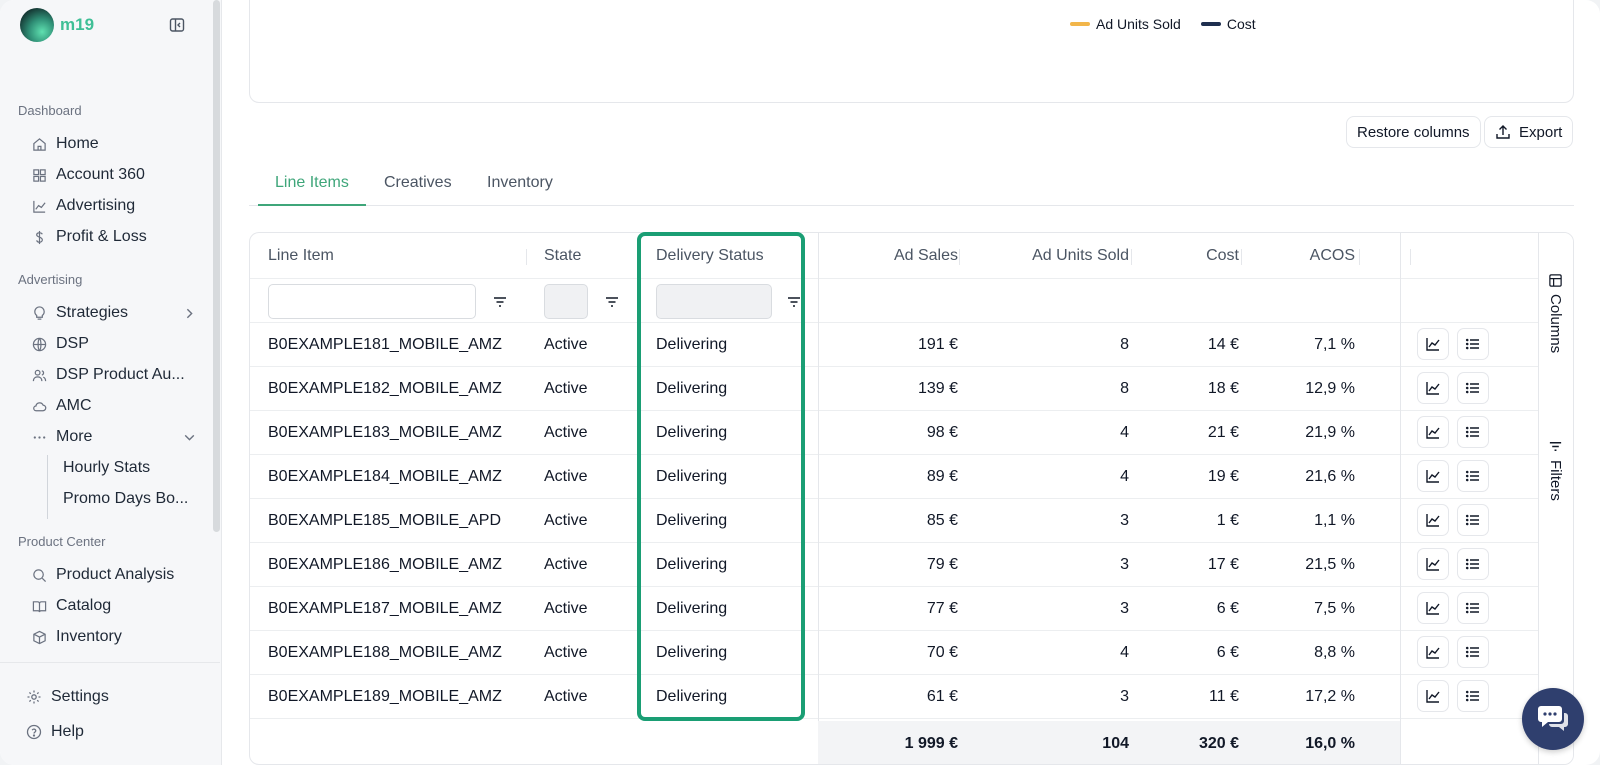 The height and width of the screenshot is (765, 1600). What do you see at coordinates (1124, 652) in the screenshot?
I see `cell-ad-units-sold: 4` at bounding box center [1124, 652].